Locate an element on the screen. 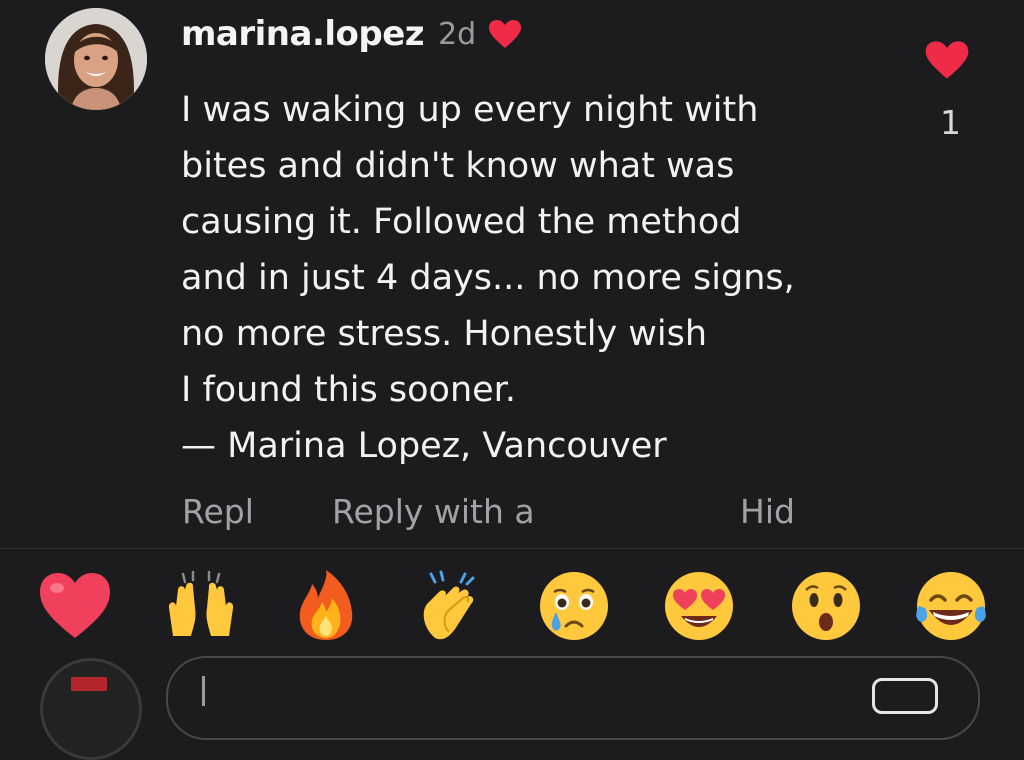 This screenshot has height=760, width=1024. comment-line: I found this sooner. is located at coordinates (348, 390).